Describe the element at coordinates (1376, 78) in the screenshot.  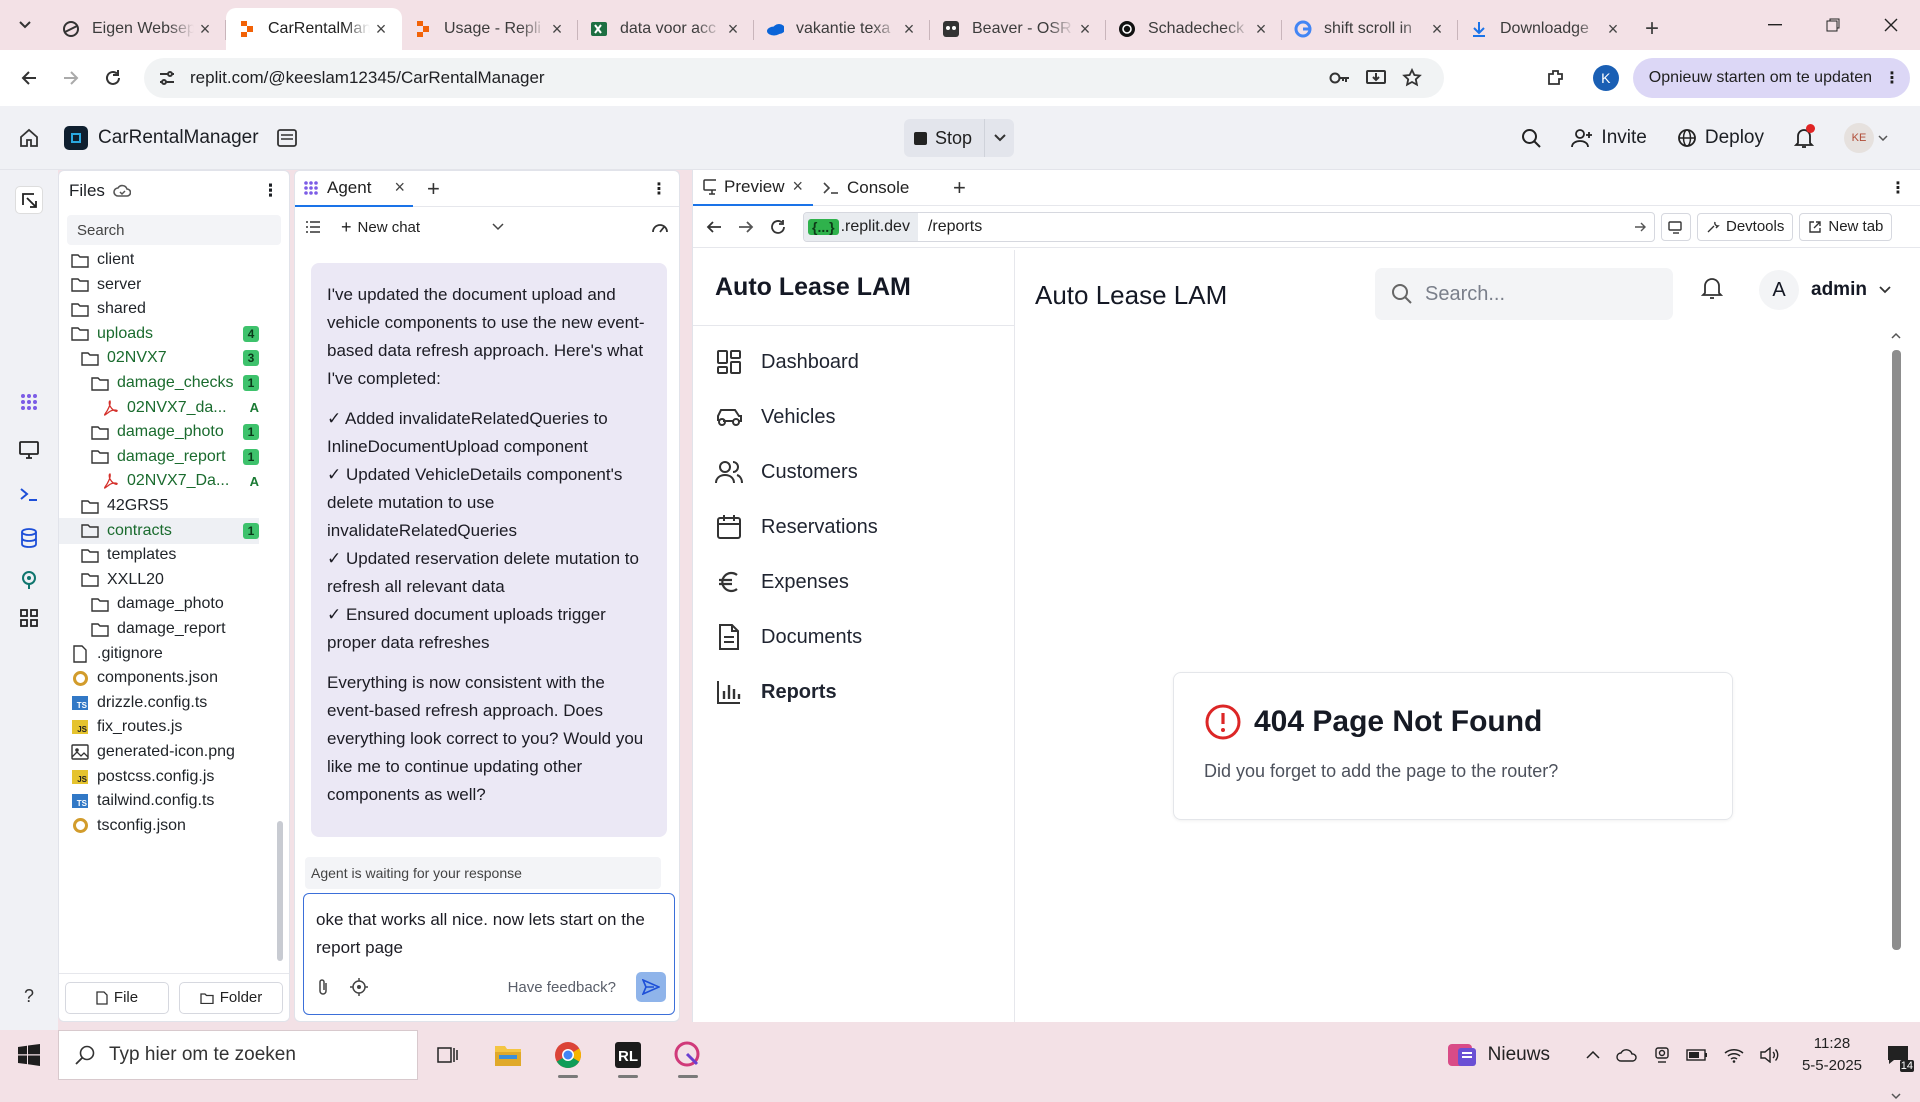
I see `install-app-icon` at that location.